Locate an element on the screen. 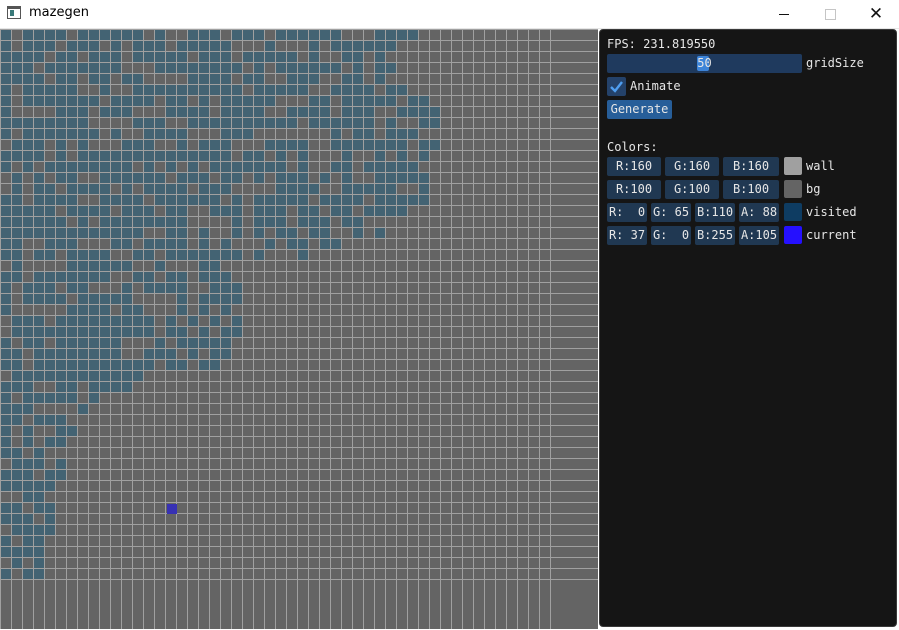 This screenshot has height=630, width=899. animate-label: Animate is located at coordinates (655, 86).